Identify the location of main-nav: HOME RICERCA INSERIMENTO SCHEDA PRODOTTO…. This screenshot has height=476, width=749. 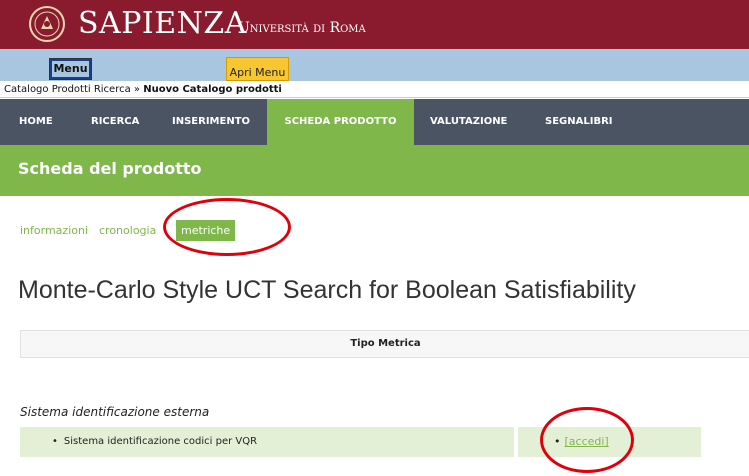
(374, 122).